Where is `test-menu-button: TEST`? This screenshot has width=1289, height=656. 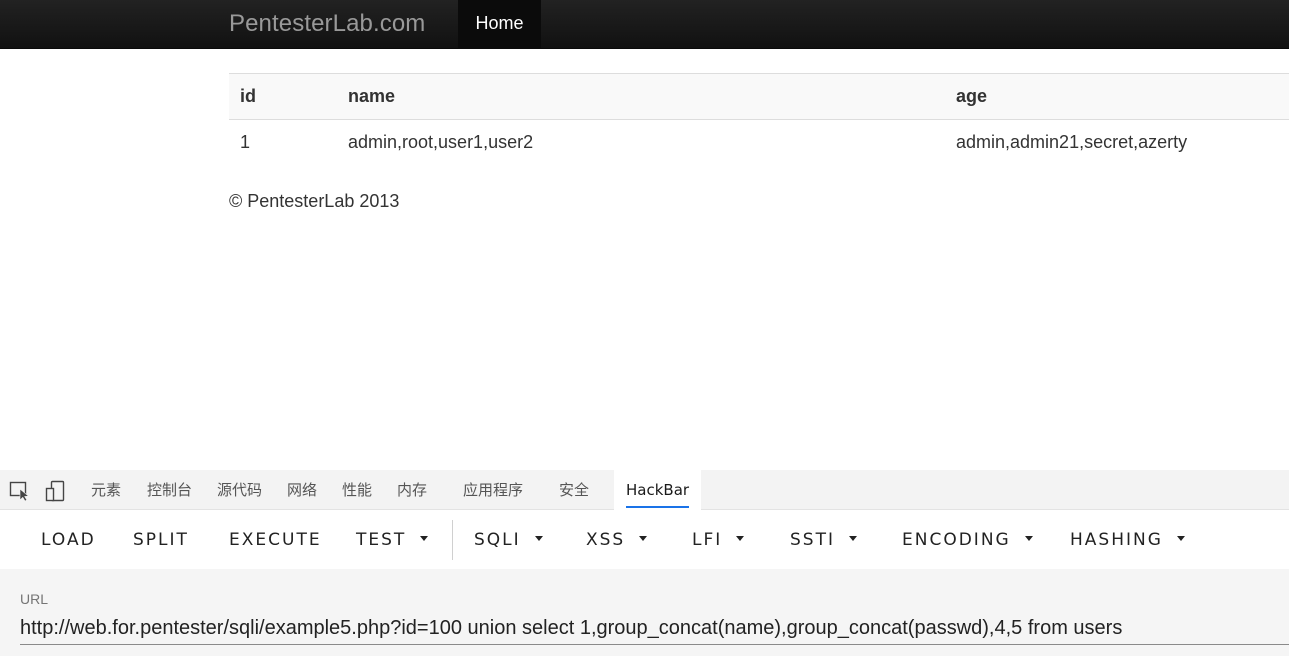 test-menu-button: TEST is located at coordinates (392, 540).